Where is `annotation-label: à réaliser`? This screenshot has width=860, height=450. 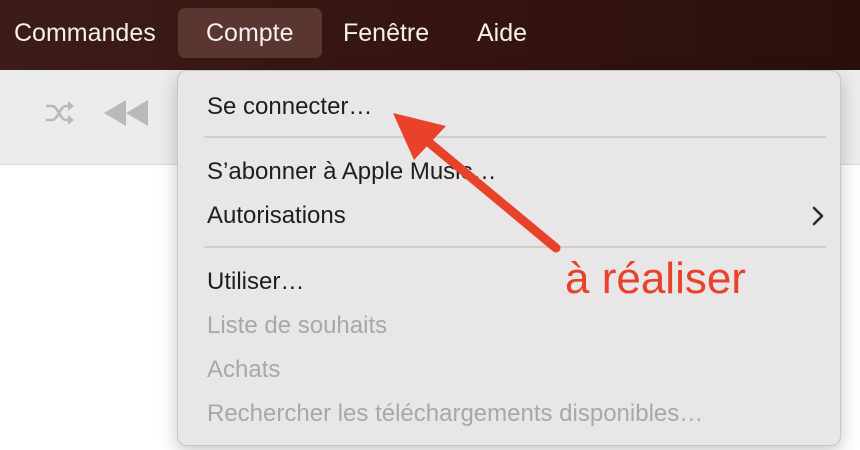
annotation-label: à réaliser is located at coordinates (655, 278).